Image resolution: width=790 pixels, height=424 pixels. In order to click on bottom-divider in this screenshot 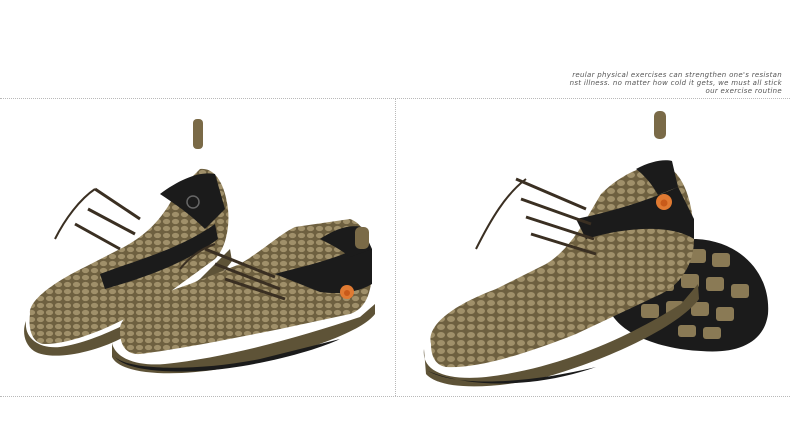, I will do `click(395, 396)`.